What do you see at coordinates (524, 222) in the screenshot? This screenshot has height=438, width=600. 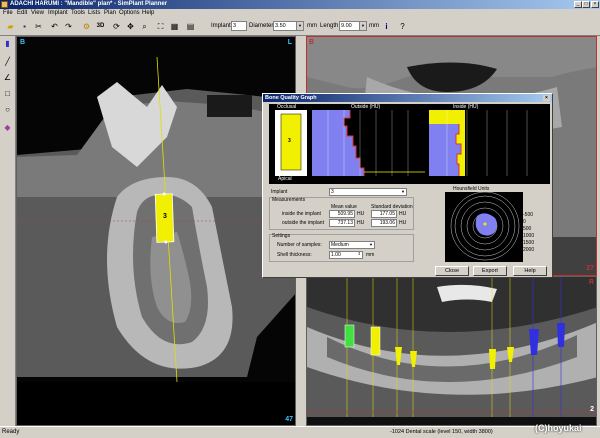 I see `radial-tick: 0` at bounding box center [524, 222].